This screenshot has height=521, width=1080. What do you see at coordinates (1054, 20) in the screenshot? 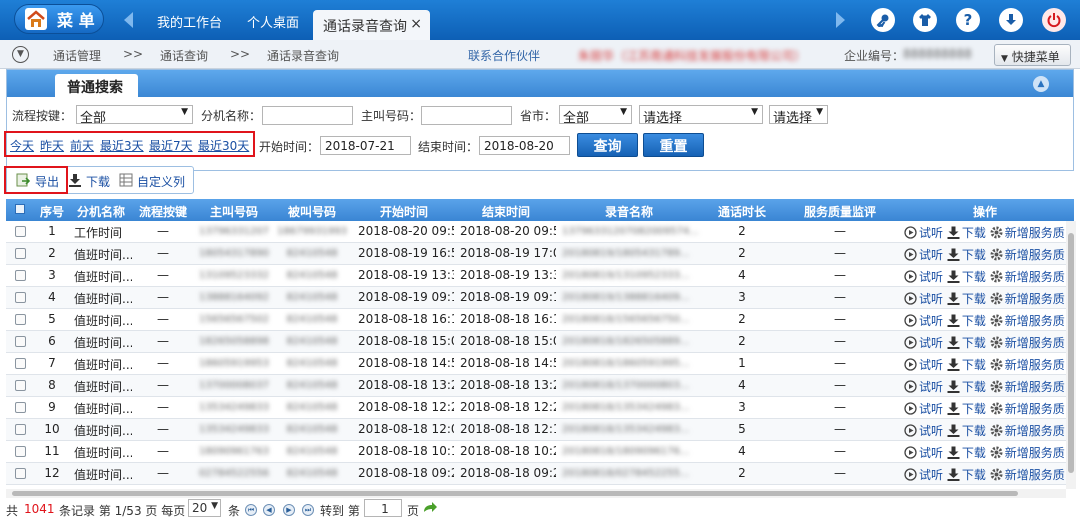
I see `power-icon` at bounding box center [1054, 20].